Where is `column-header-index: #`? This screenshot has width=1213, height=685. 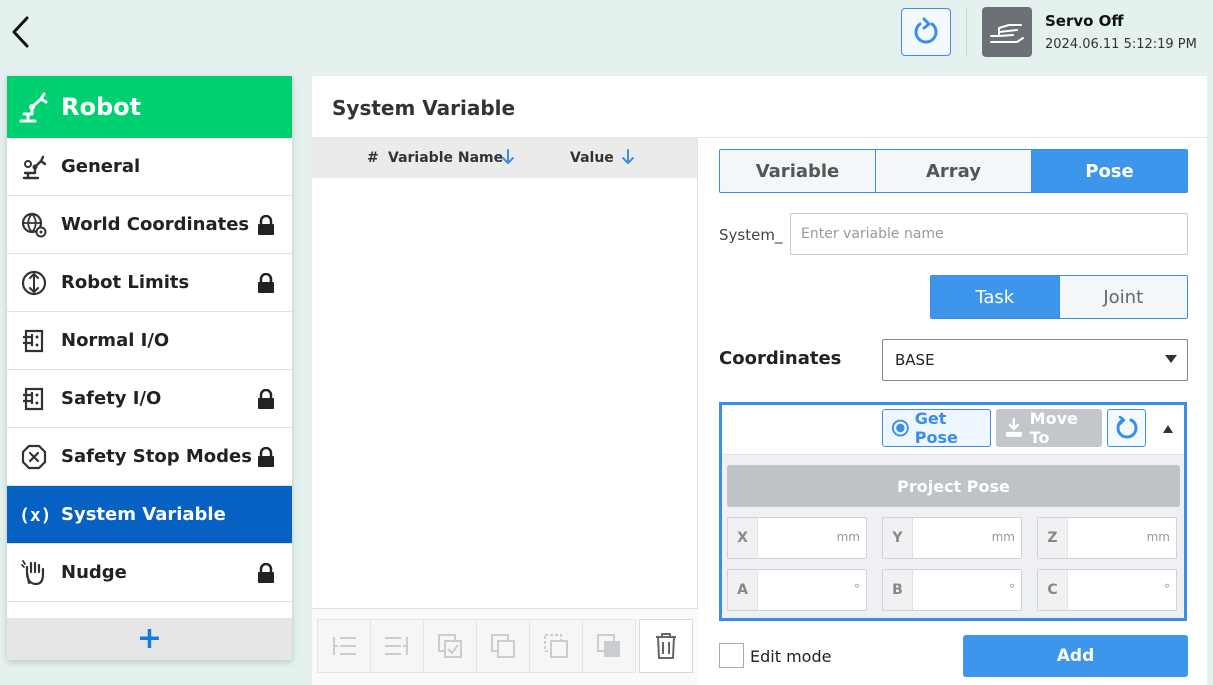 column-header-index: # is located at coordinates (373, 158).